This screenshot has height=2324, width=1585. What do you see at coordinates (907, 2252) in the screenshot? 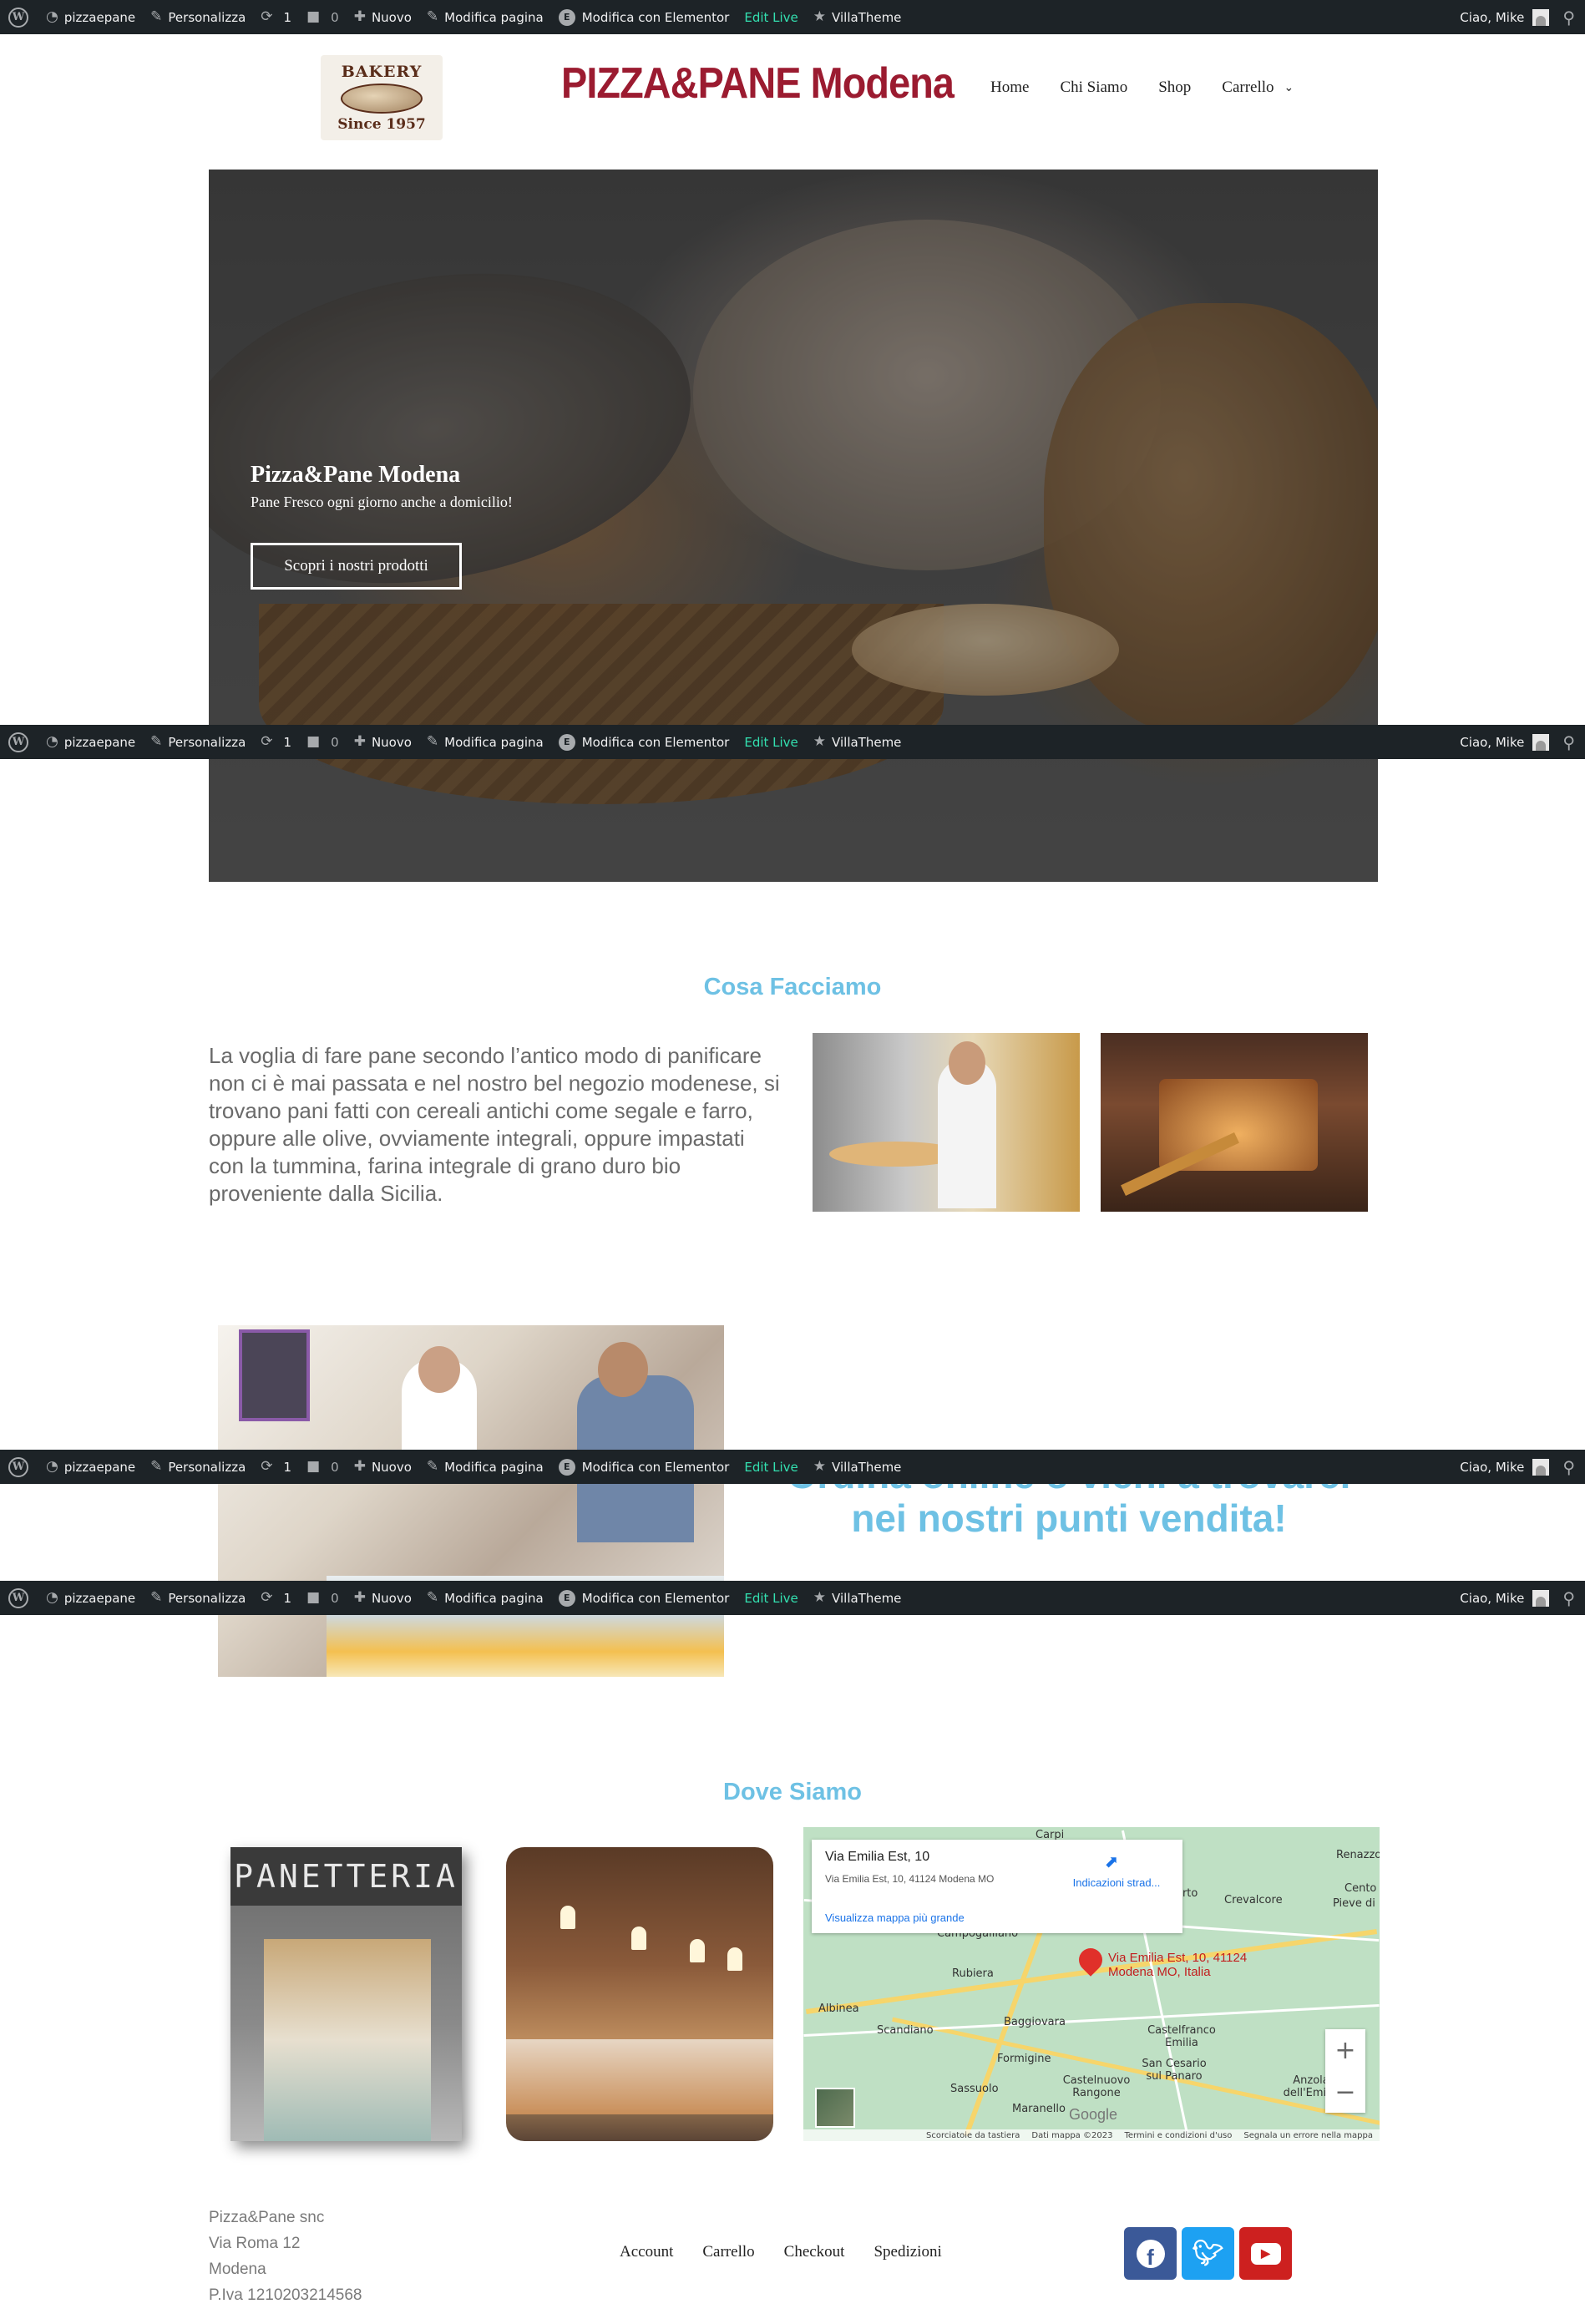
I see `footer-link-spedizioni: Spedizioni` at bounding box center [907, 2252].